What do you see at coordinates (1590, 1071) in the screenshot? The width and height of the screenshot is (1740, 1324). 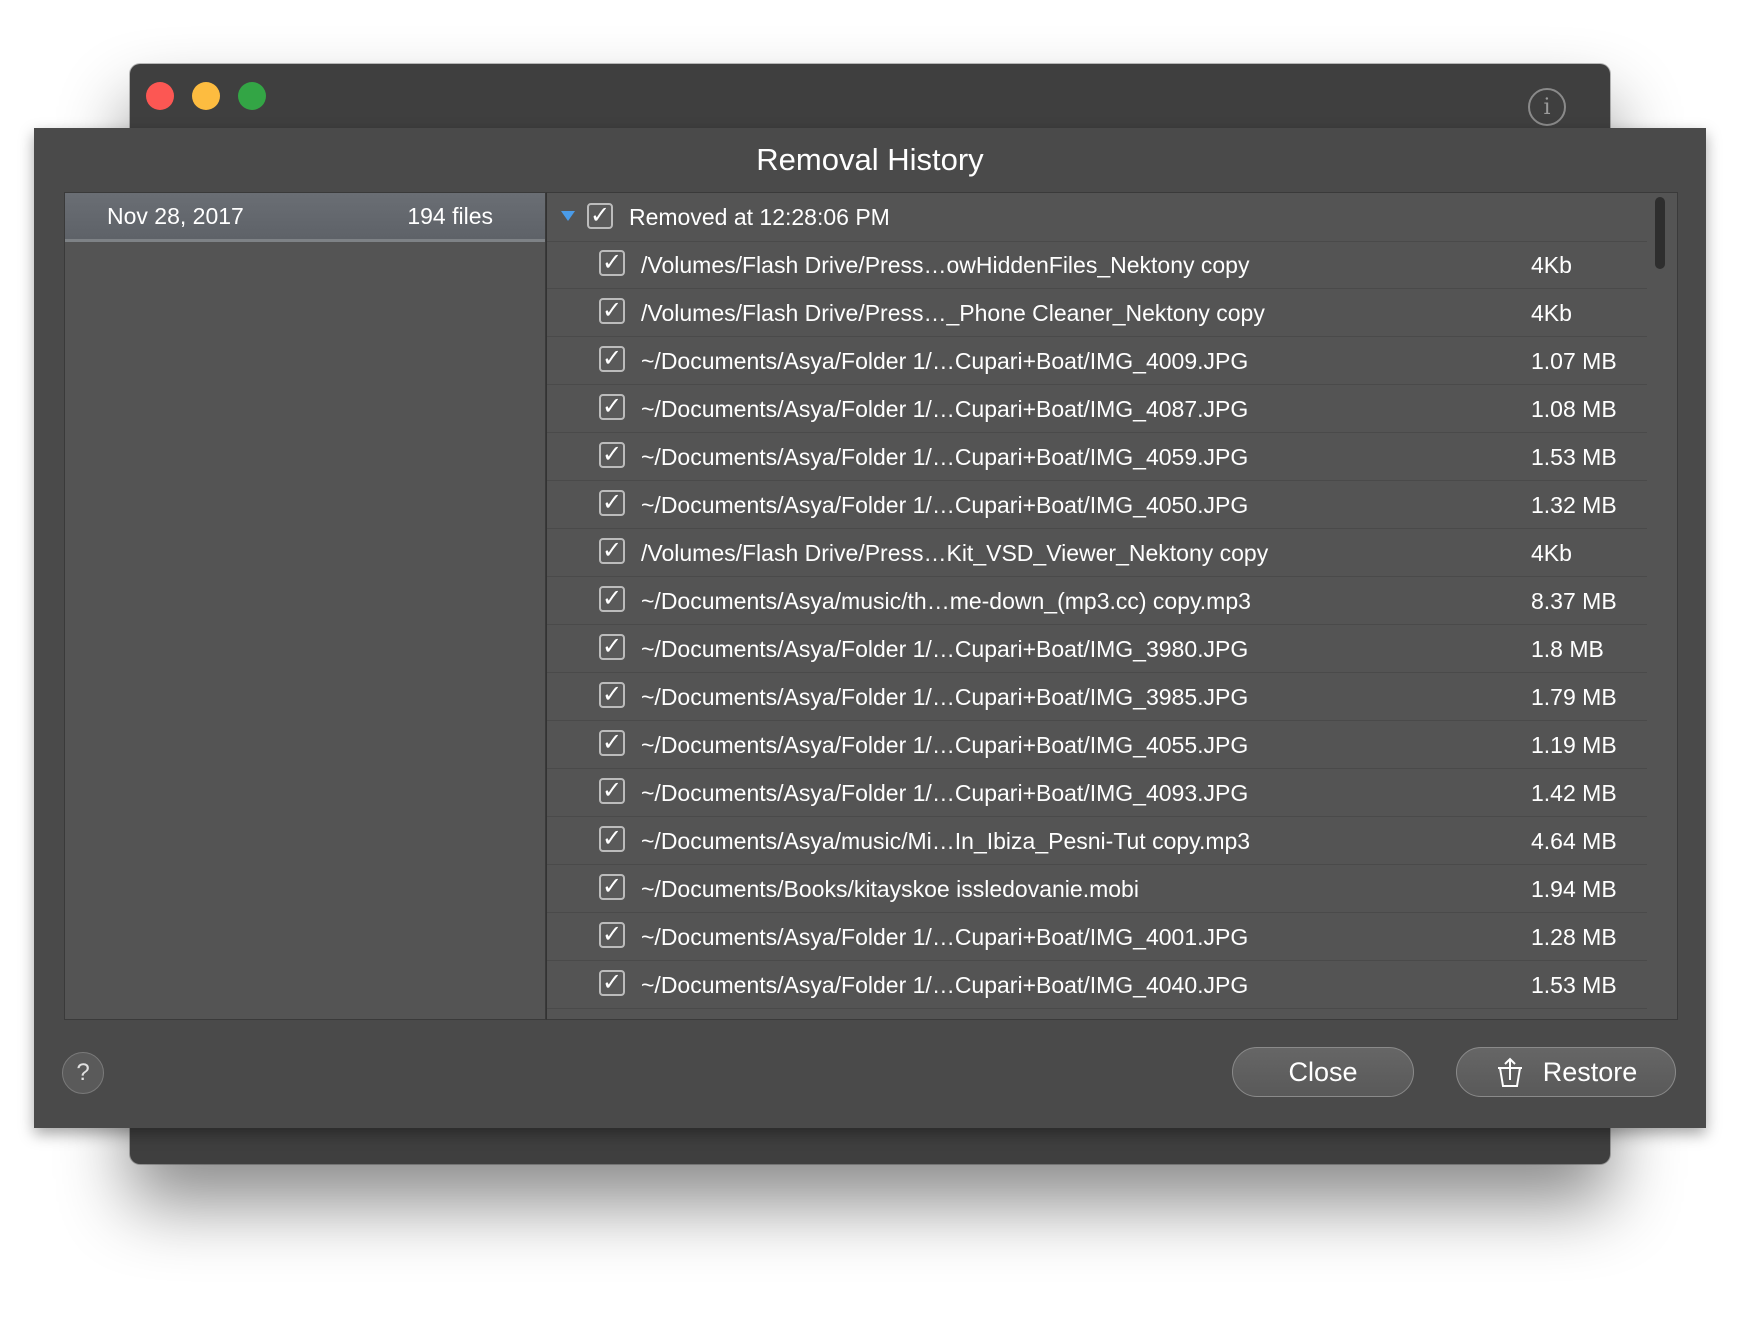 I see `restore-button-label: Restore` at bounding box center [1590, 1071].